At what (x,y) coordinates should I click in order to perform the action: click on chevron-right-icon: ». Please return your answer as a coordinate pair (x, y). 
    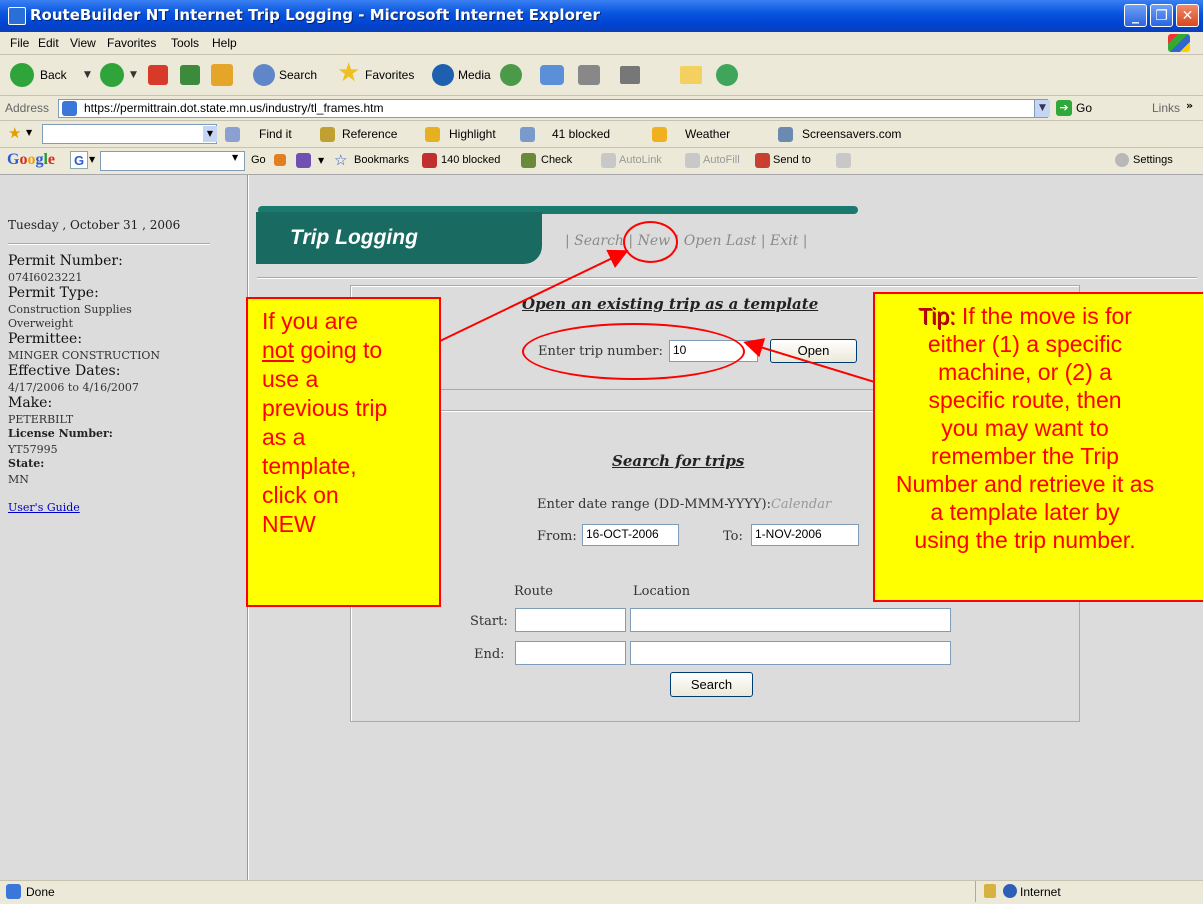
    Looking at the image, I should click on (1189, 105).